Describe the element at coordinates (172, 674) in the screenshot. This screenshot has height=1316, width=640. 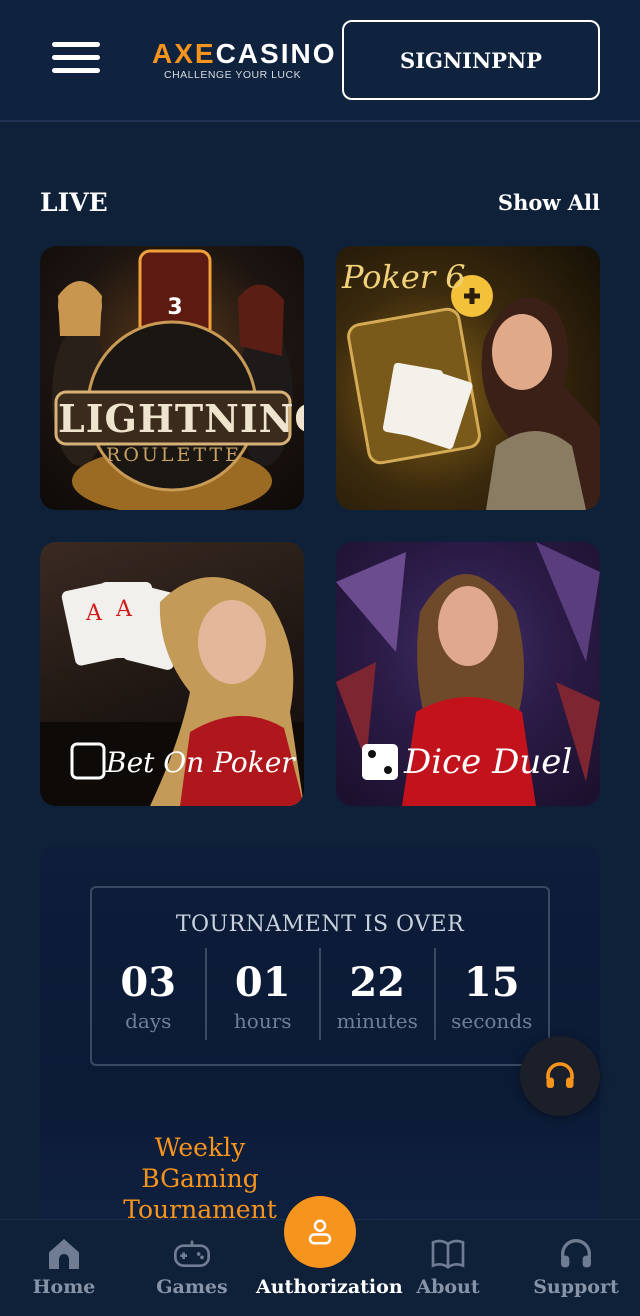
I see `game-tile-bet-on-poker: A A Bet On Poker` at that location.